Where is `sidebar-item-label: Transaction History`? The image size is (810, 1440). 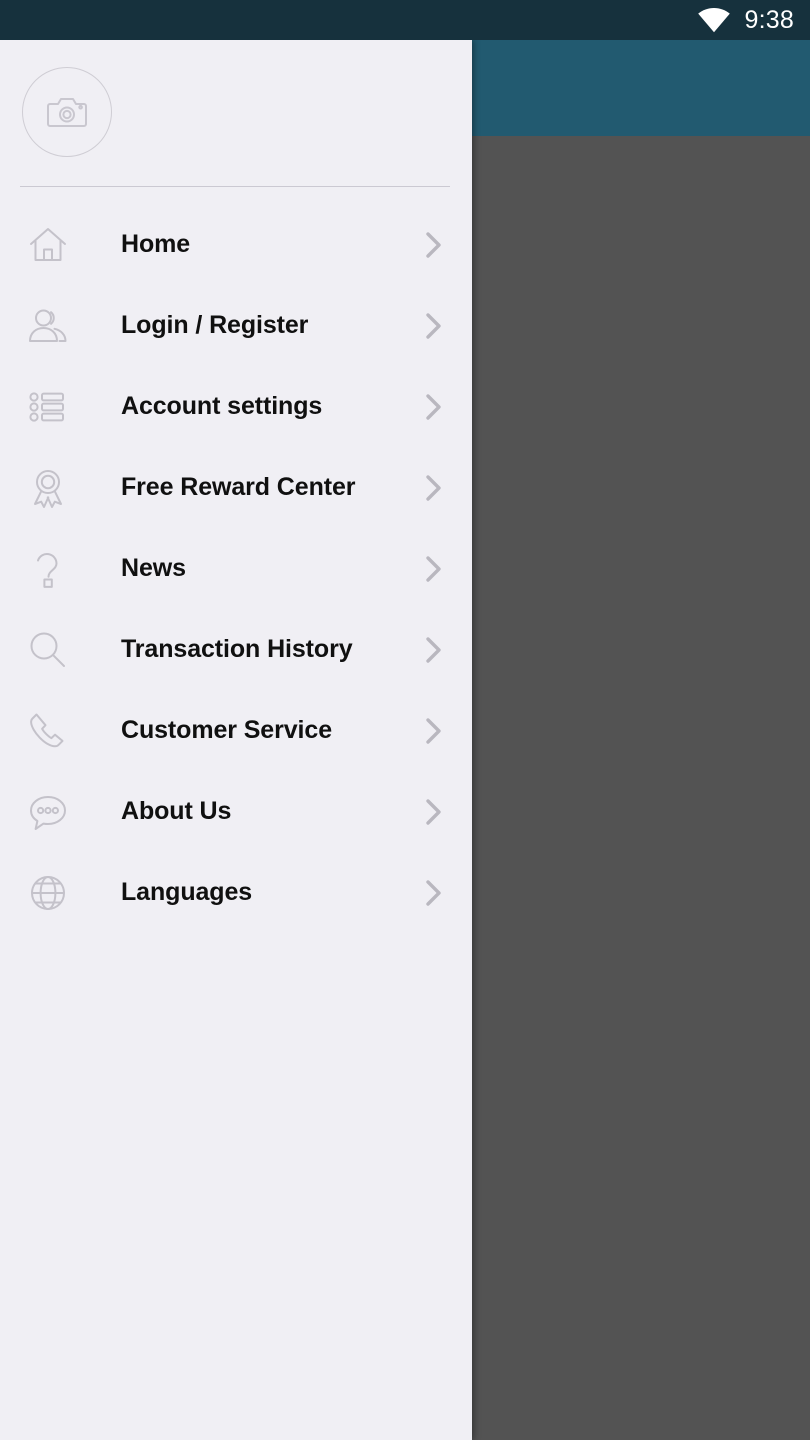 sidebar-item-label: Transaction History is located at coordinates (237, 649).